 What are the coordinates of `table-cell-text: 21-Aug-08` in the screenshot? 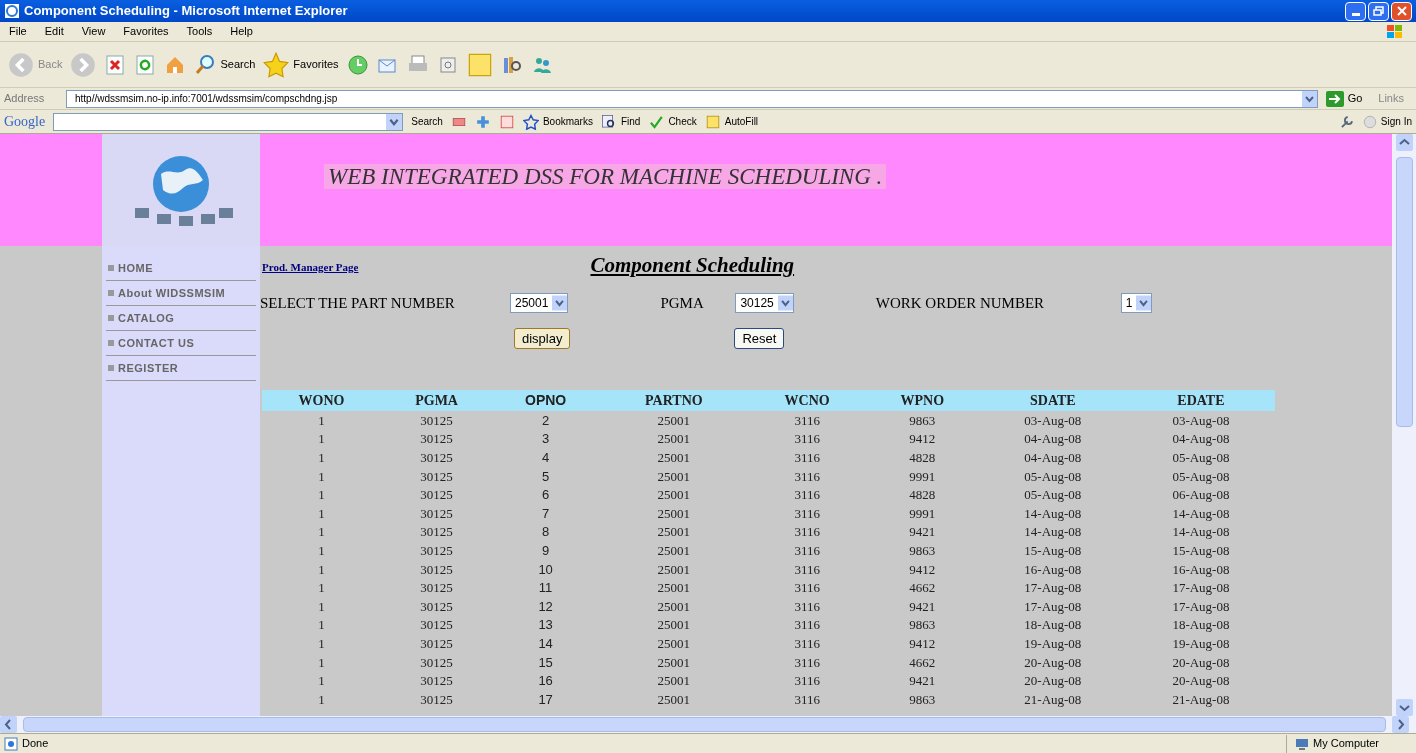 It's located at (1053, 699).